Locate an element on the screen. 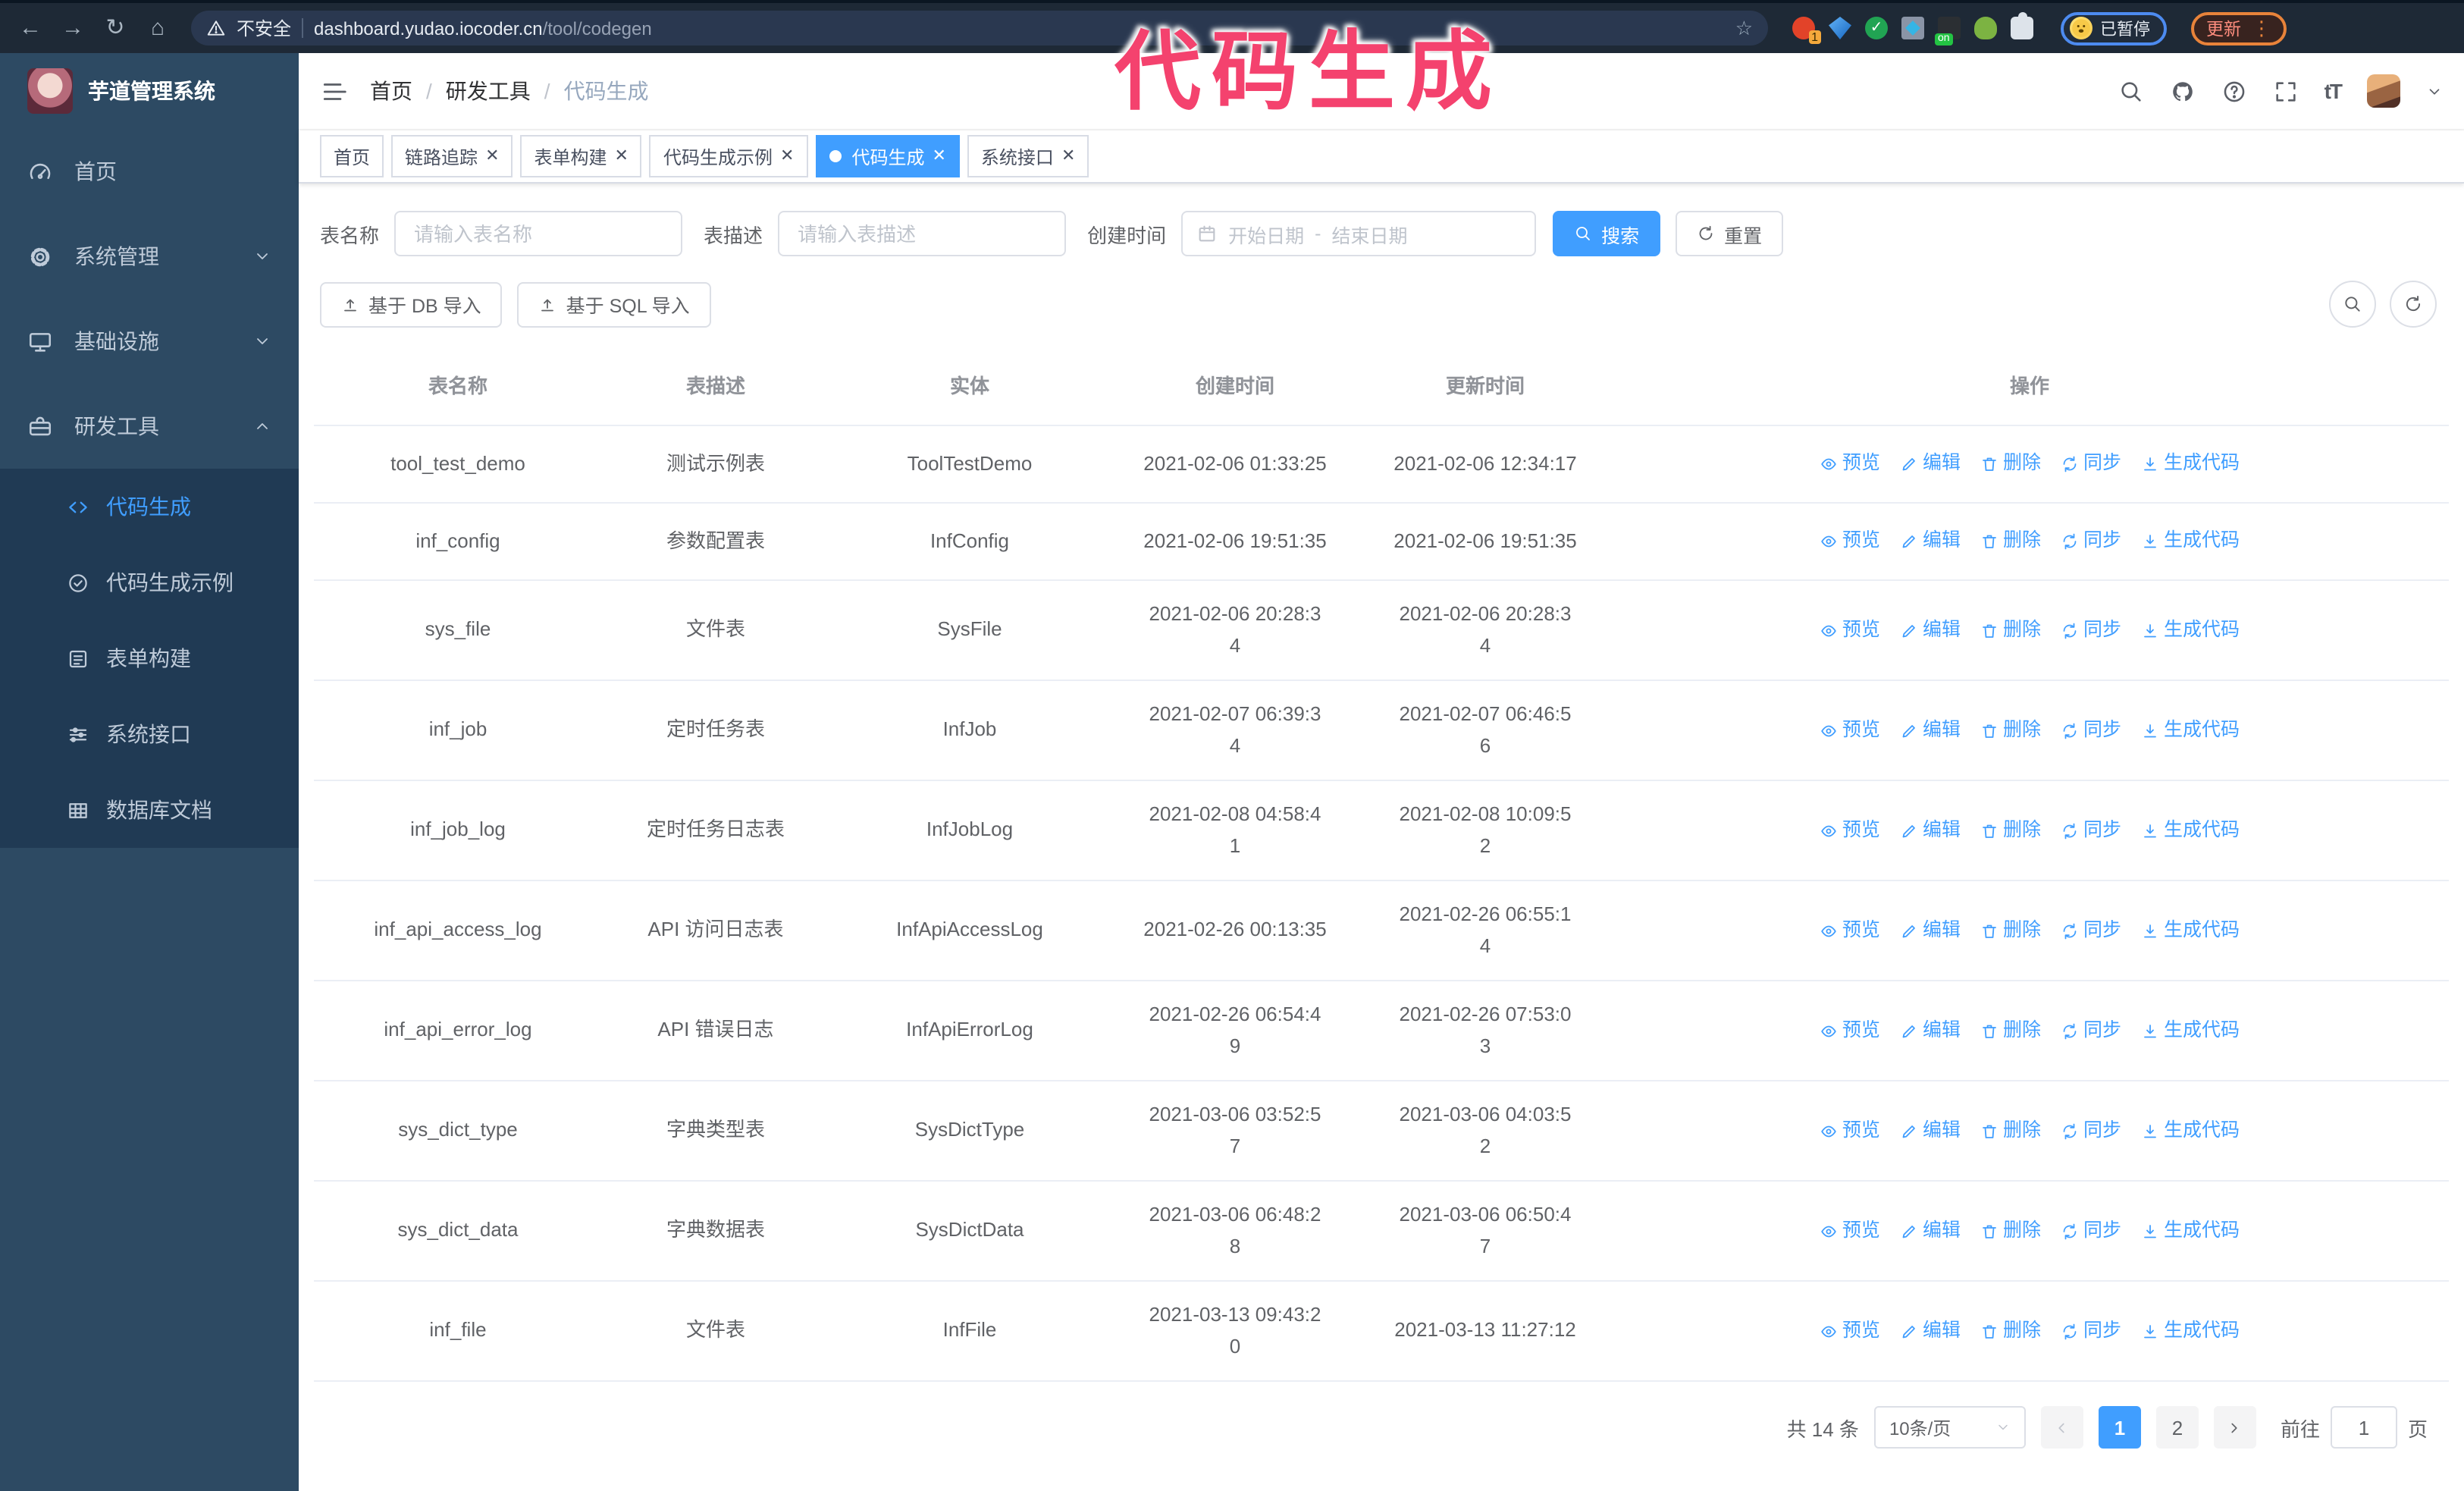  sidebar-item-codegen-example: 代码生成示例 is located at coordinates (150, 582).